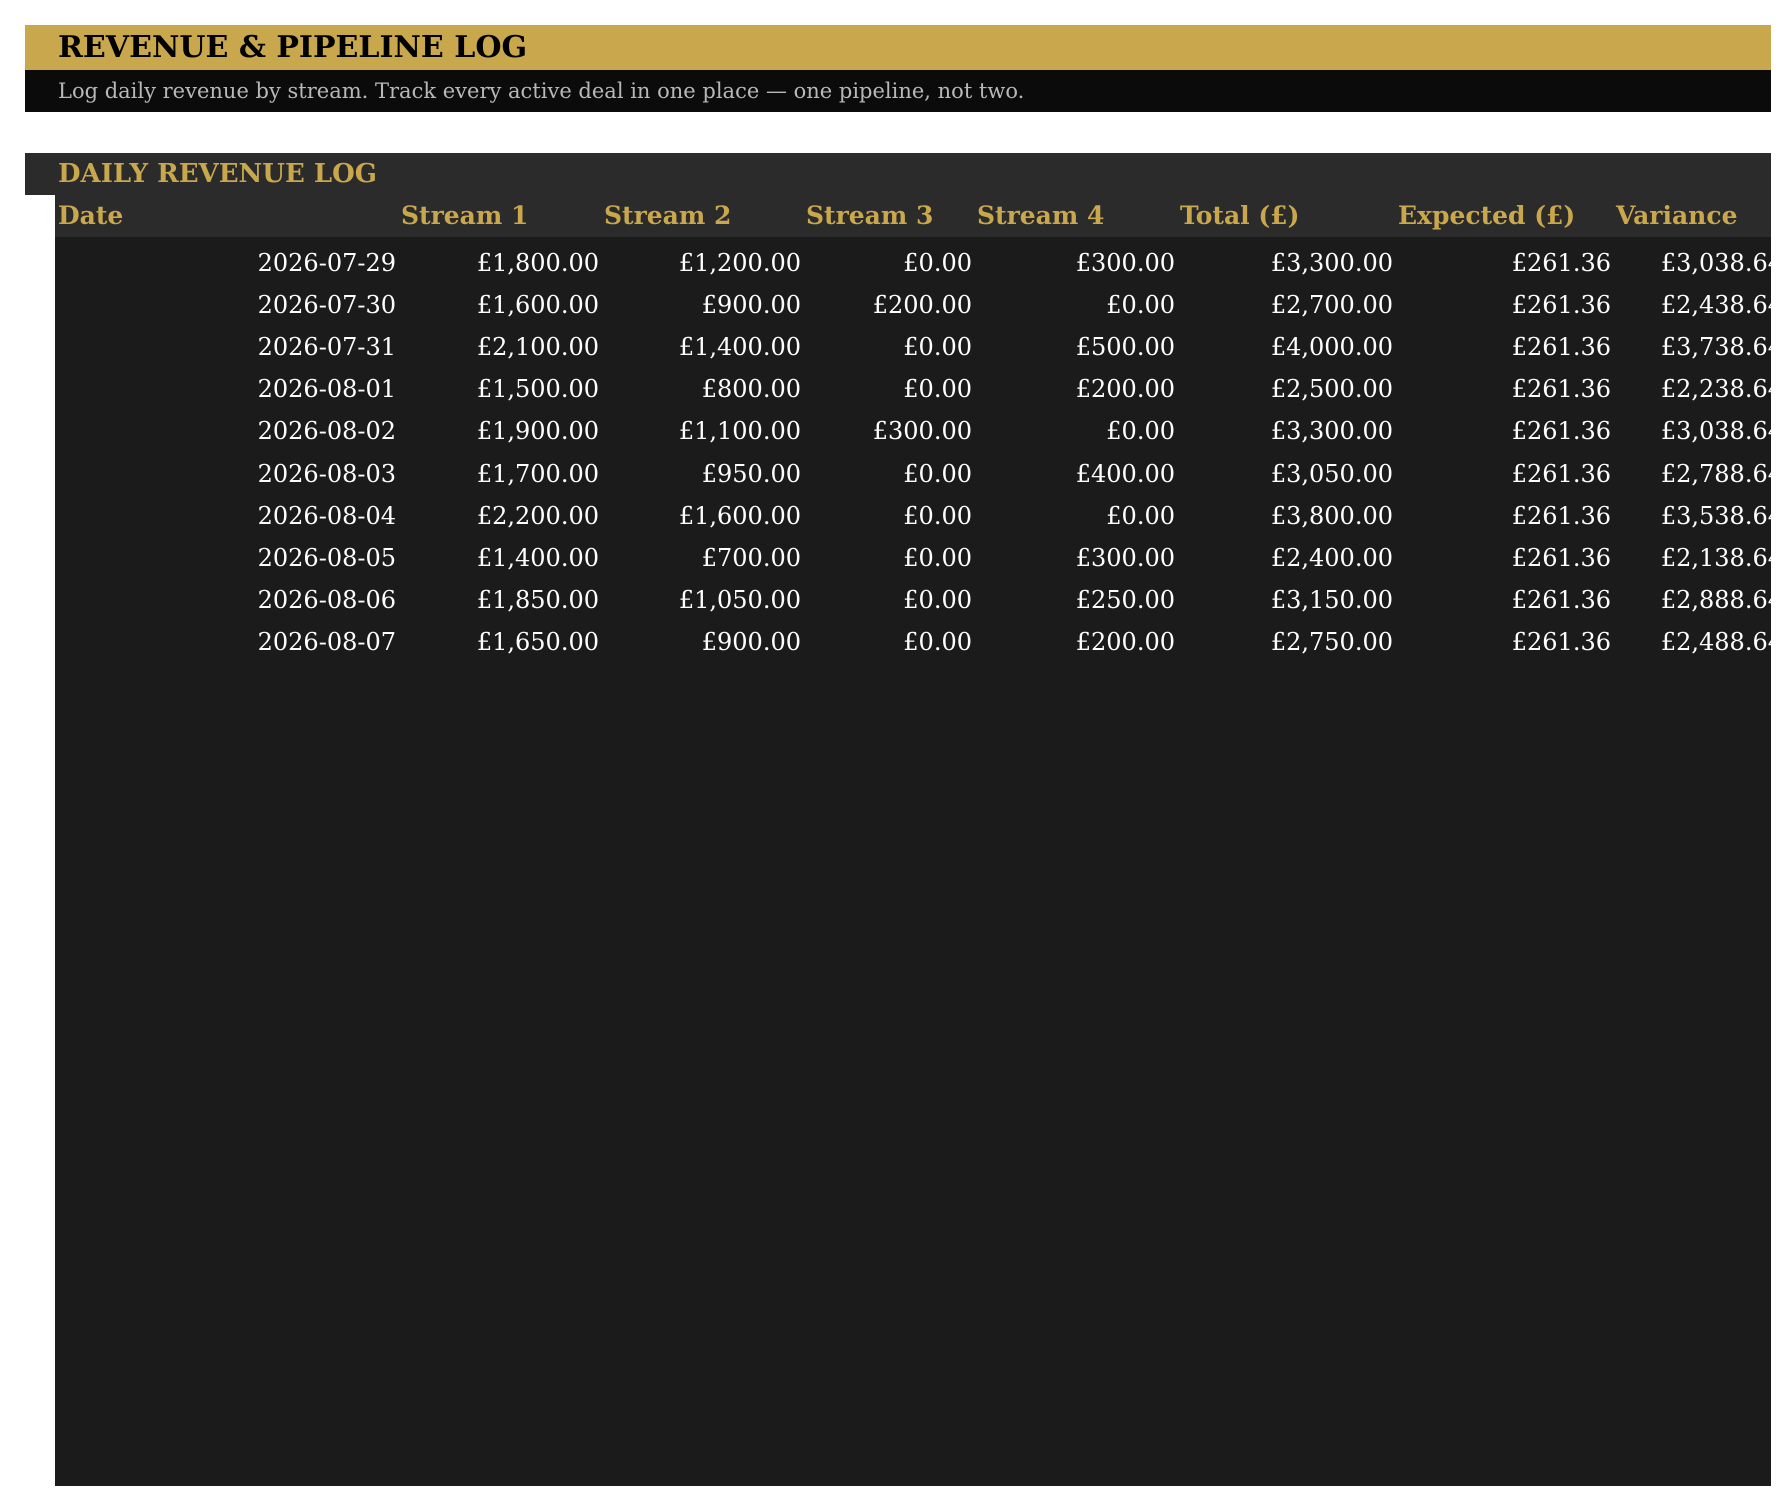  What do you see at coordinates (500, 347) in the screenshot?
I see `stream-1-cell: £2,100.00` at bounding box center [500, 347].